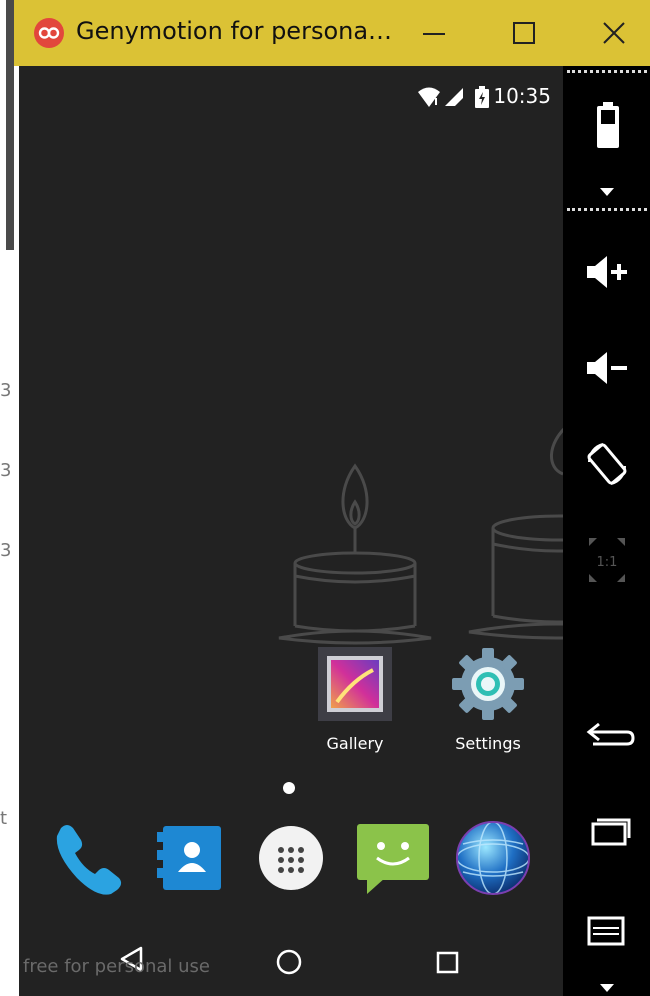 This screenshot has height=996, width=650. I want to click on phone-icon, so click(89, 860).